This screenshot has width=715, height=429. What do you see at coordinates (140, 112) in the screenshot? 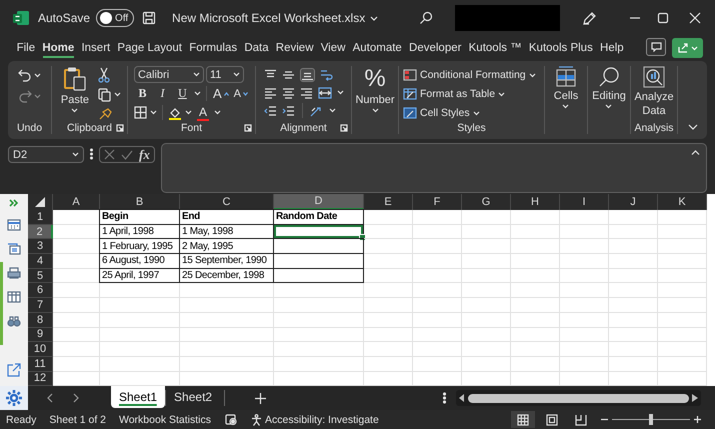
I see `borders-icon` at bounding box center [140, 112].